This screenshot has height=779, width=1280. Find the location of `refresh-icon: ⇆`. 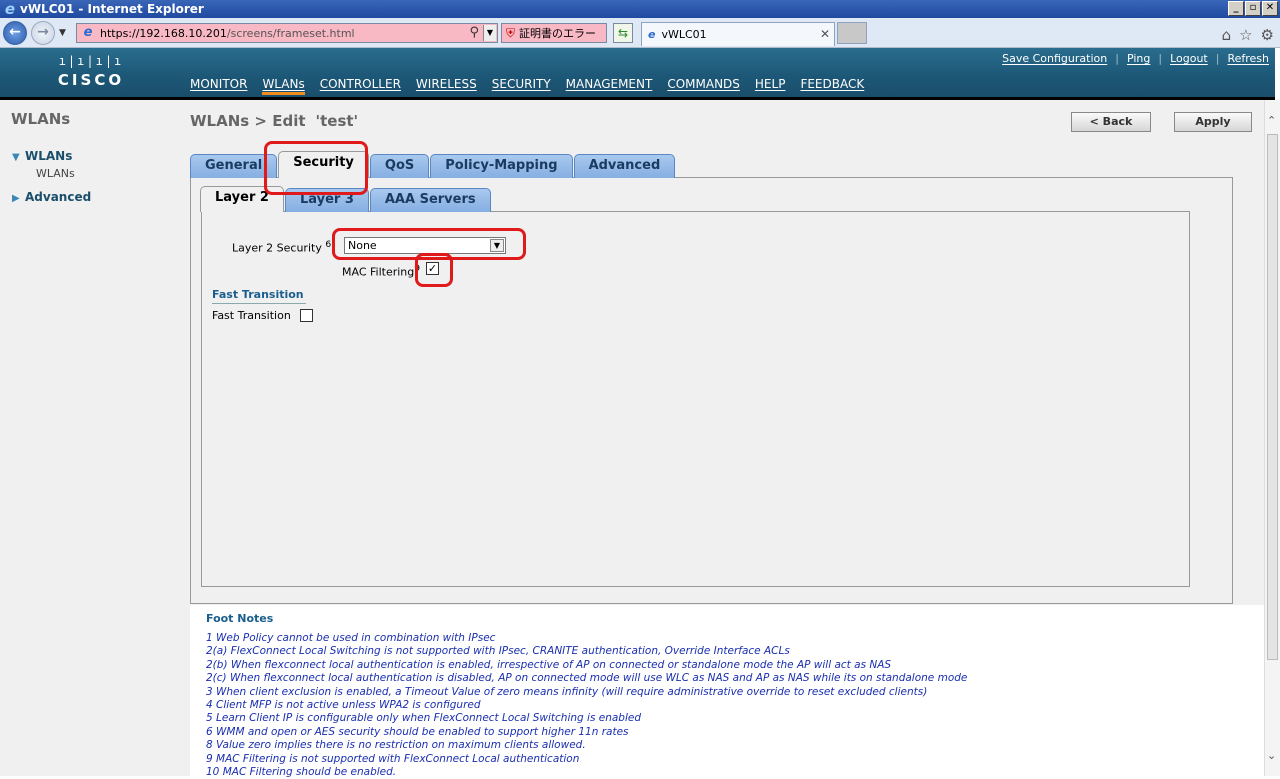

refresh-icon: ⇆ is located at coordinates (623, 33).